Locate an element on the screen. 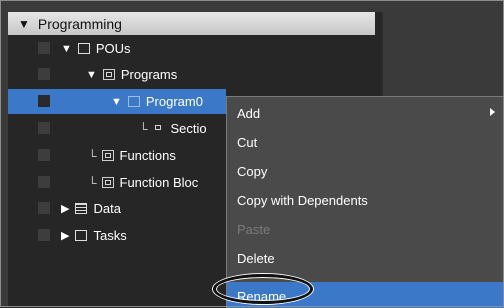  menu-item-paste: Paste is located at coordinates (253, 229).